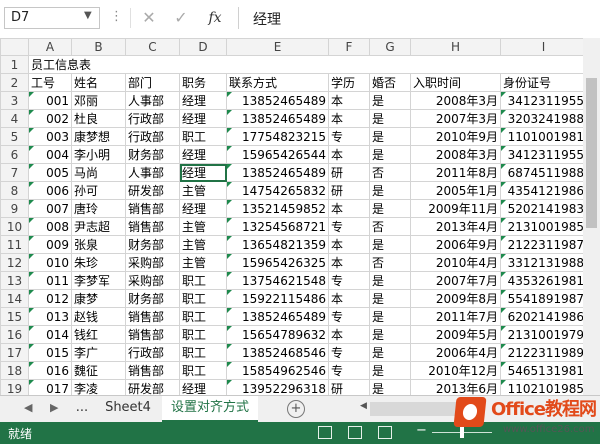 This screenshot has width=600, height=444. I want to click on cell-f16: 本, so click(349, 334).